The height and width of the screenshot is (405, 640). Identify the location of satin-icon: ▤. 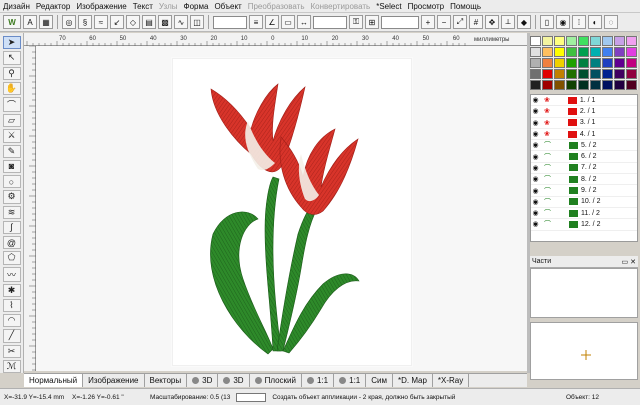
(149, 22).